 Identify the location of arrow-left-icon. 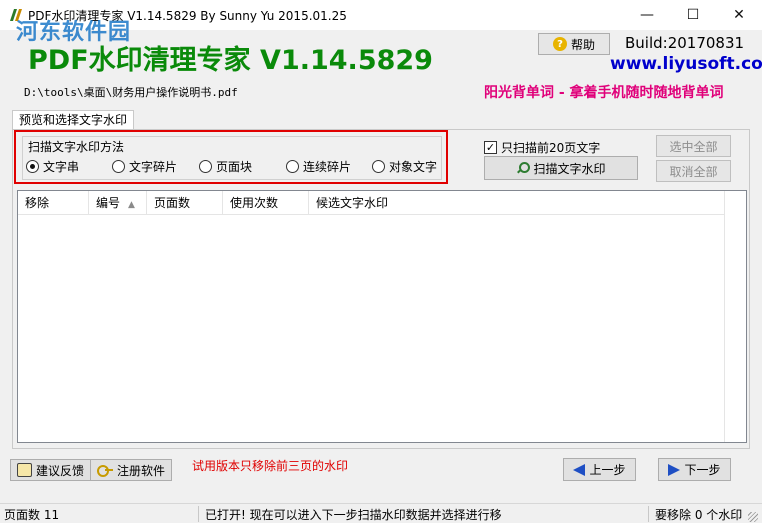
(579, 469).